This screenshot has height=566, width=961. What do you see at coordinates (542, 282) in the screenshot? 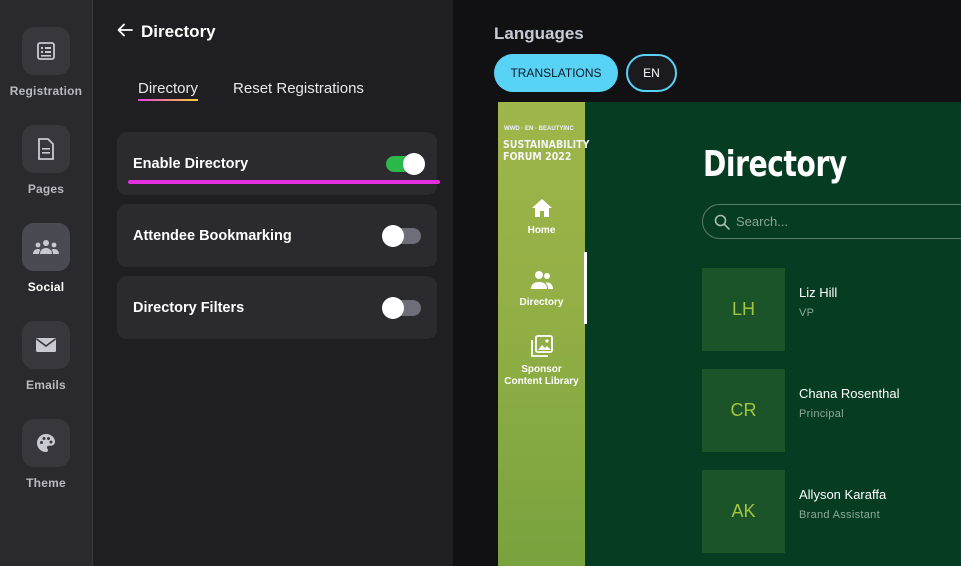
I see `people-icon` at bounding box center [542, 282].